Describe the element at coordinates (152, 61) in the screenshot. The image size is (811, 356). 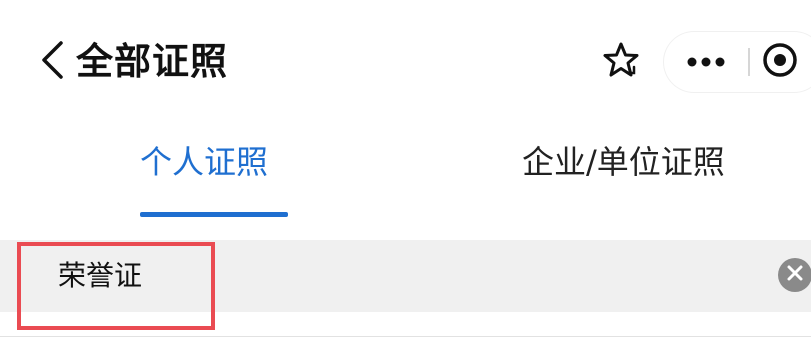
I see `page-title: 全部证照` at that location.